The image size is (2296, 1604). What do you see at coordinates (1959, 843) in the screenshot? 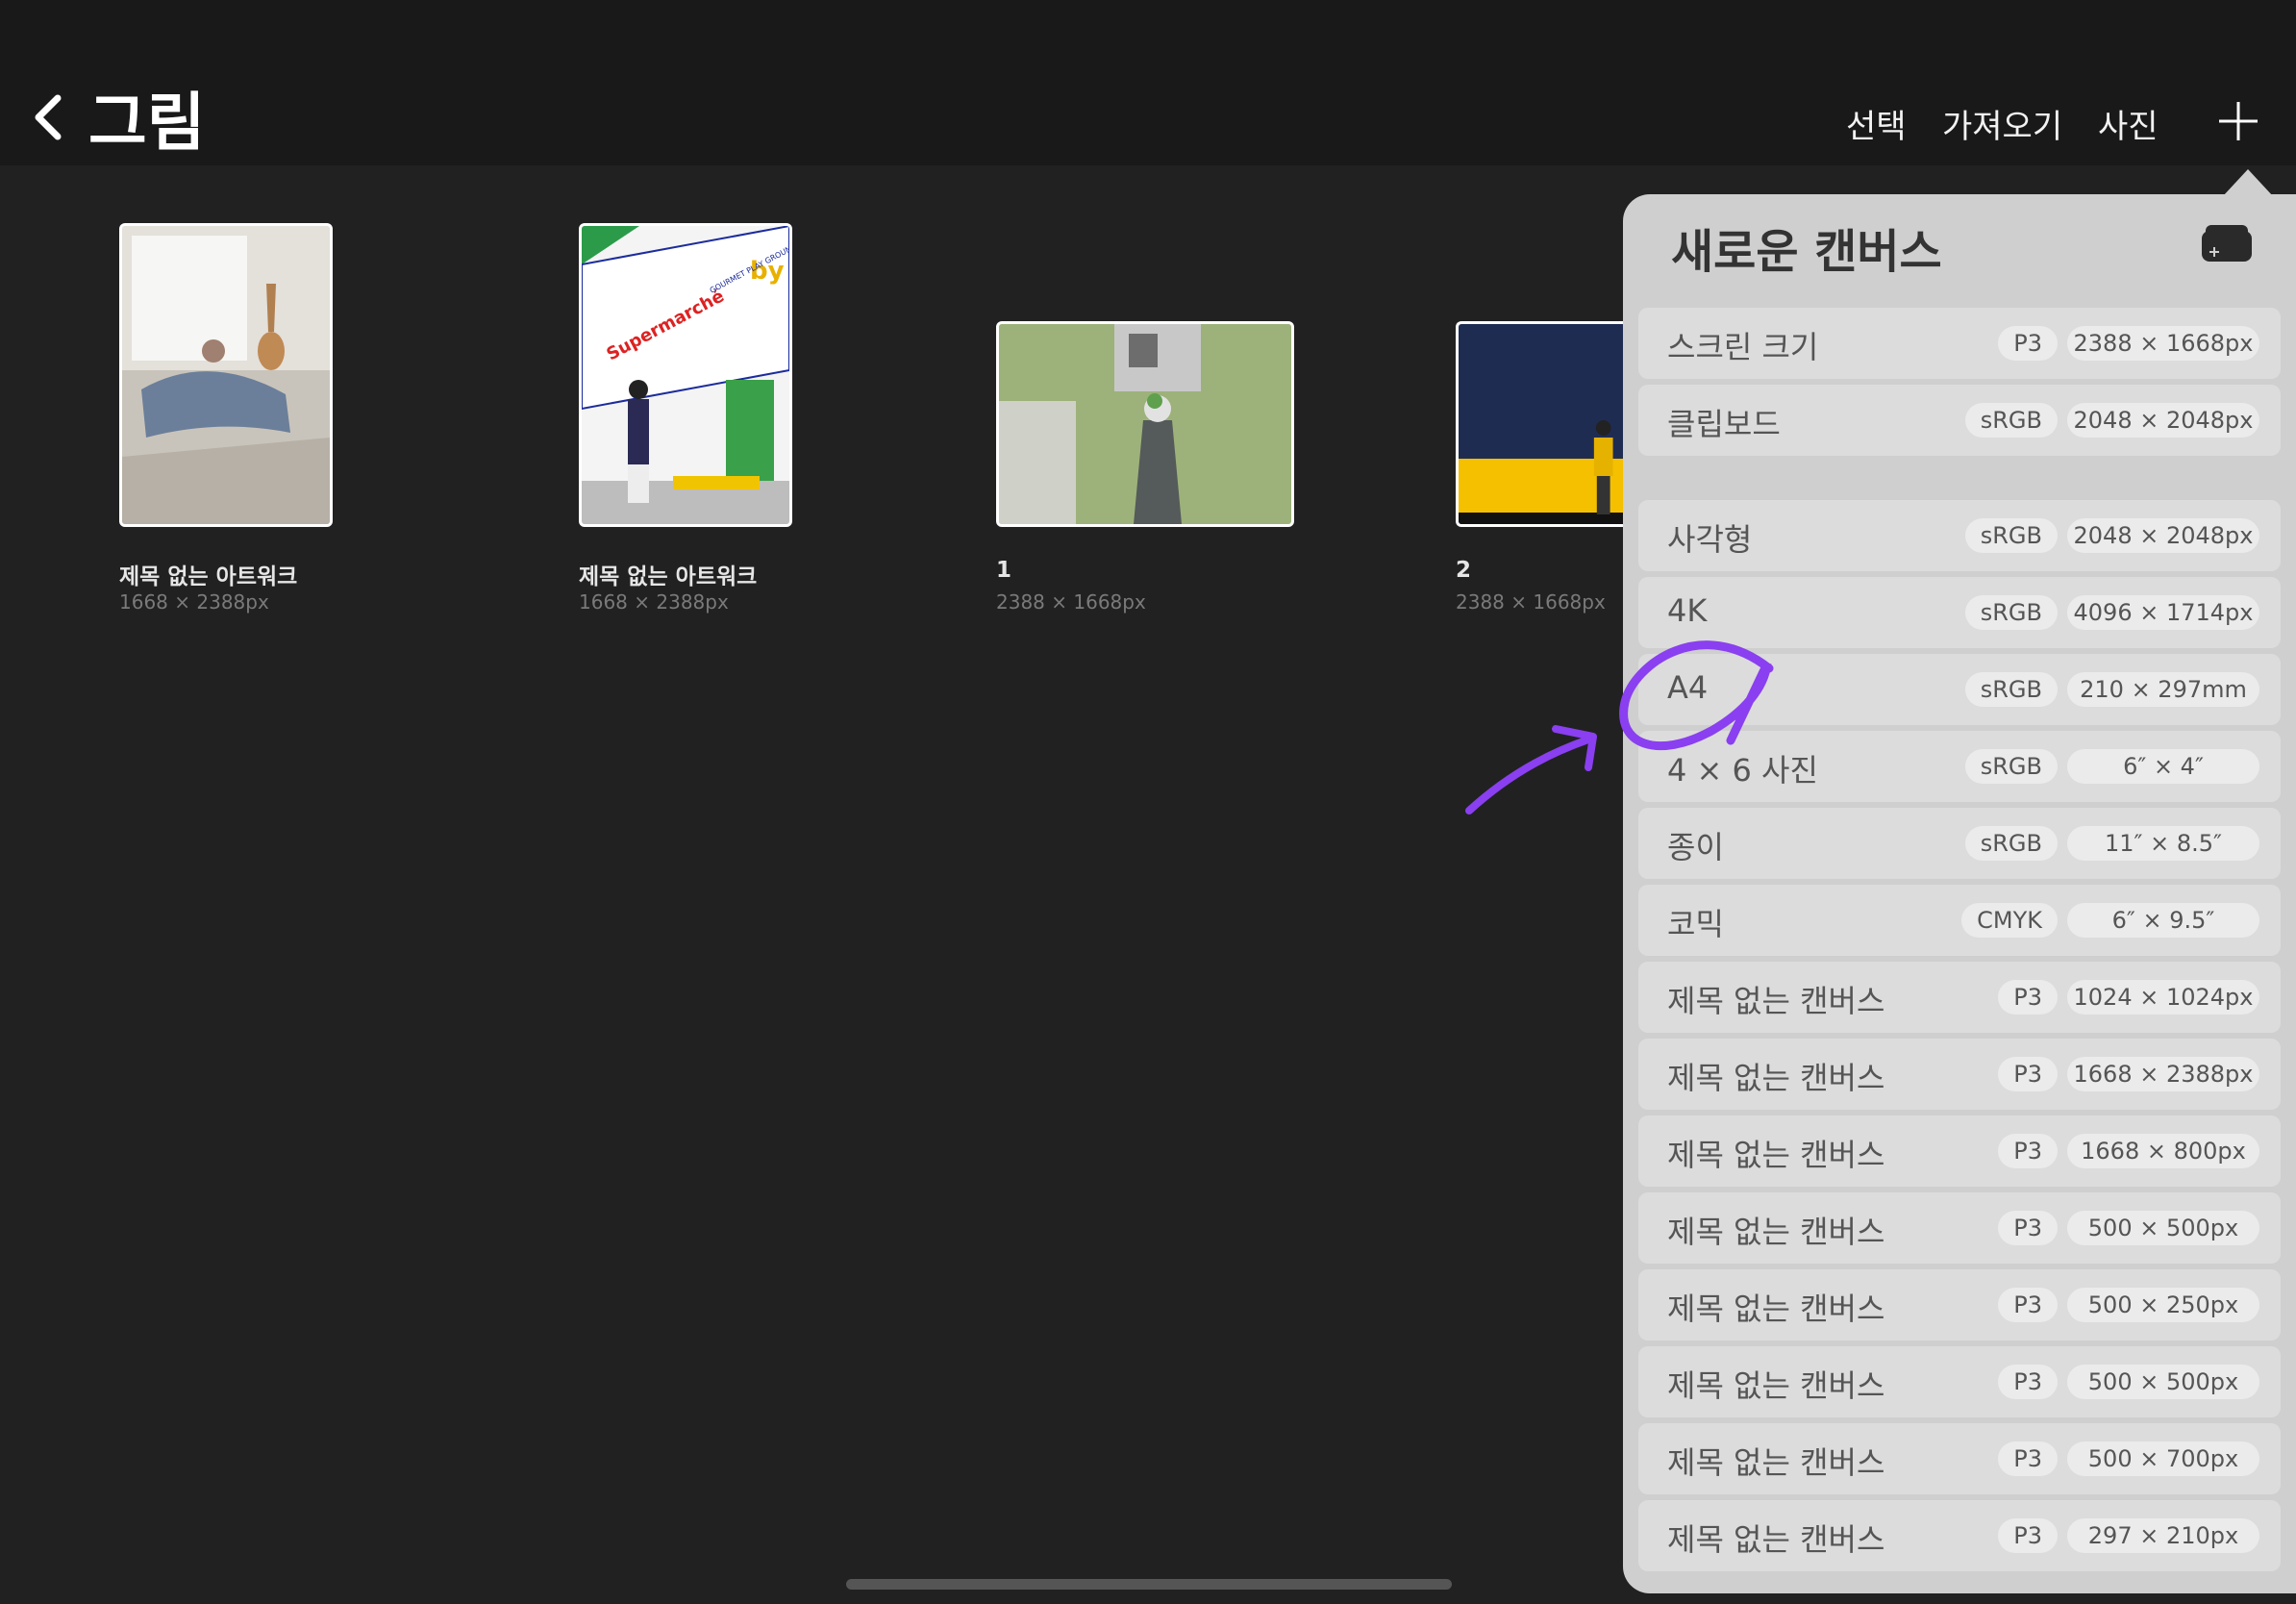
I see `canvas-preset-row: 종이 sRGB 11″ × 8.5″` at bounding box center [1959, 843].